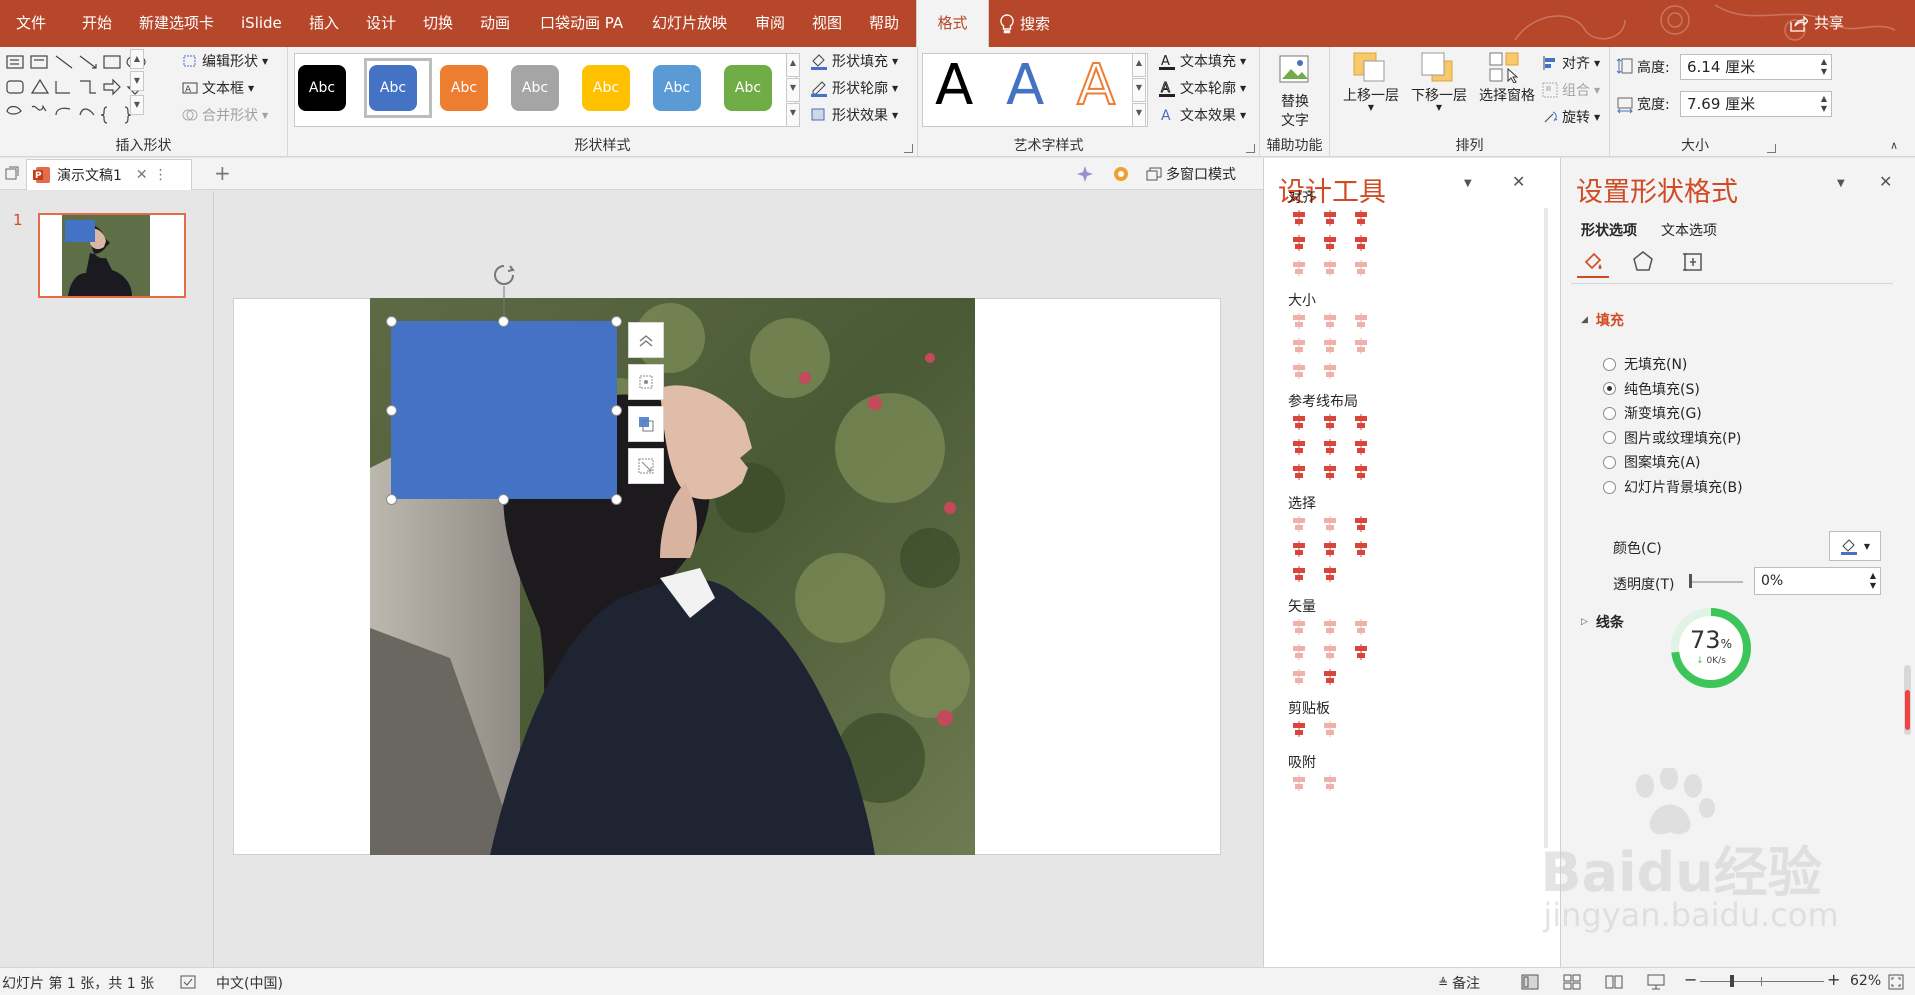 This screenshot has width=1915, height=995. What do you see at coordinates (1330, 729) in the screenshot?
I see `design-tool-6-2-icon` at bounding box center [1330, 729].